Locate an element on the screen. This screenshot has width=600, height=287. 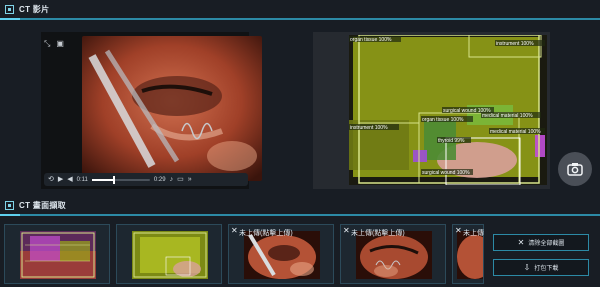
expand-icon: ⤡ is located at coordinates (47, 44).